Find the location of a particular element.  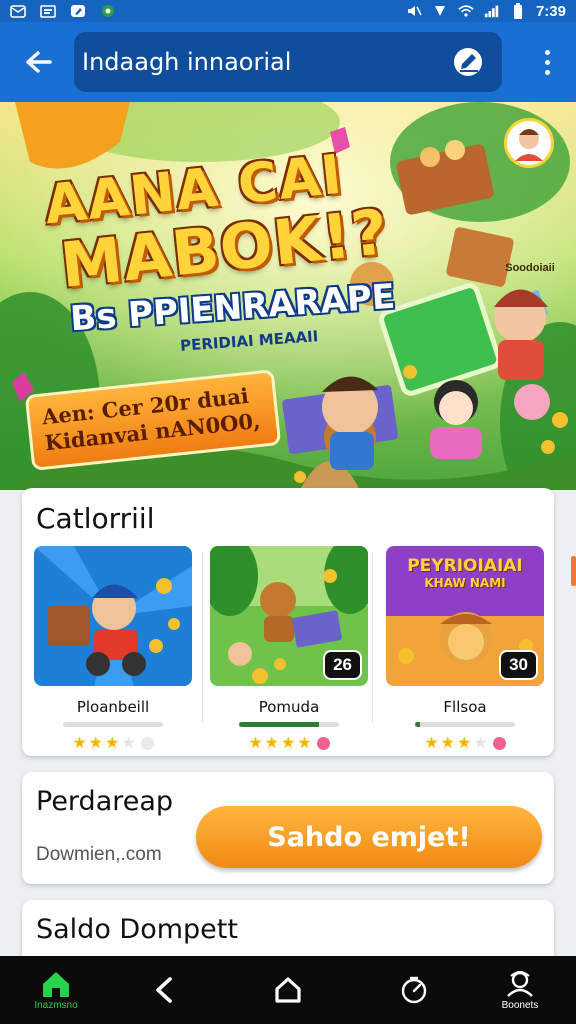

game-name: Pomuda is located at coordinates (289, 707).